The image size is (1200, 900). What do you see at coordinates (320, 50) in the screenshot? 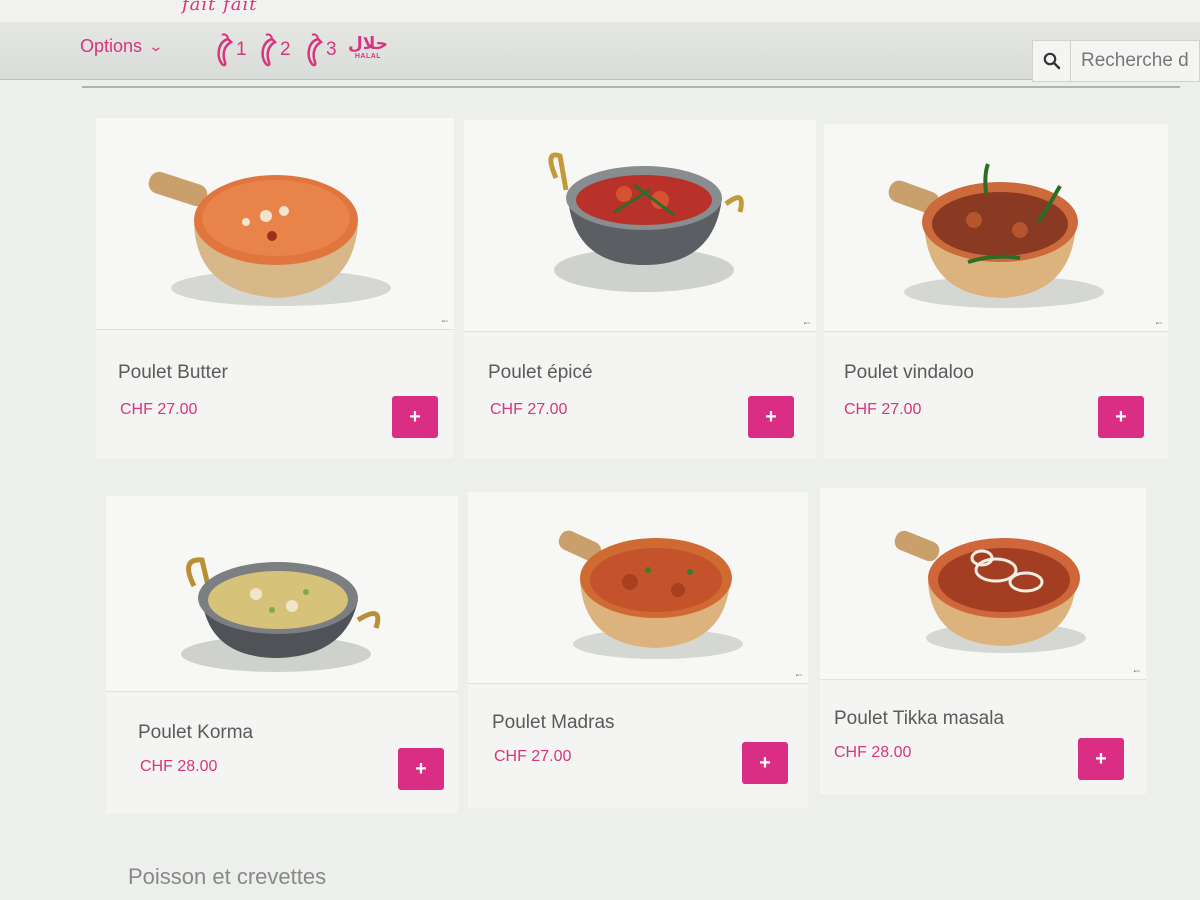
I see `spice-filter-3: 3` at bounding box center [320, 50].